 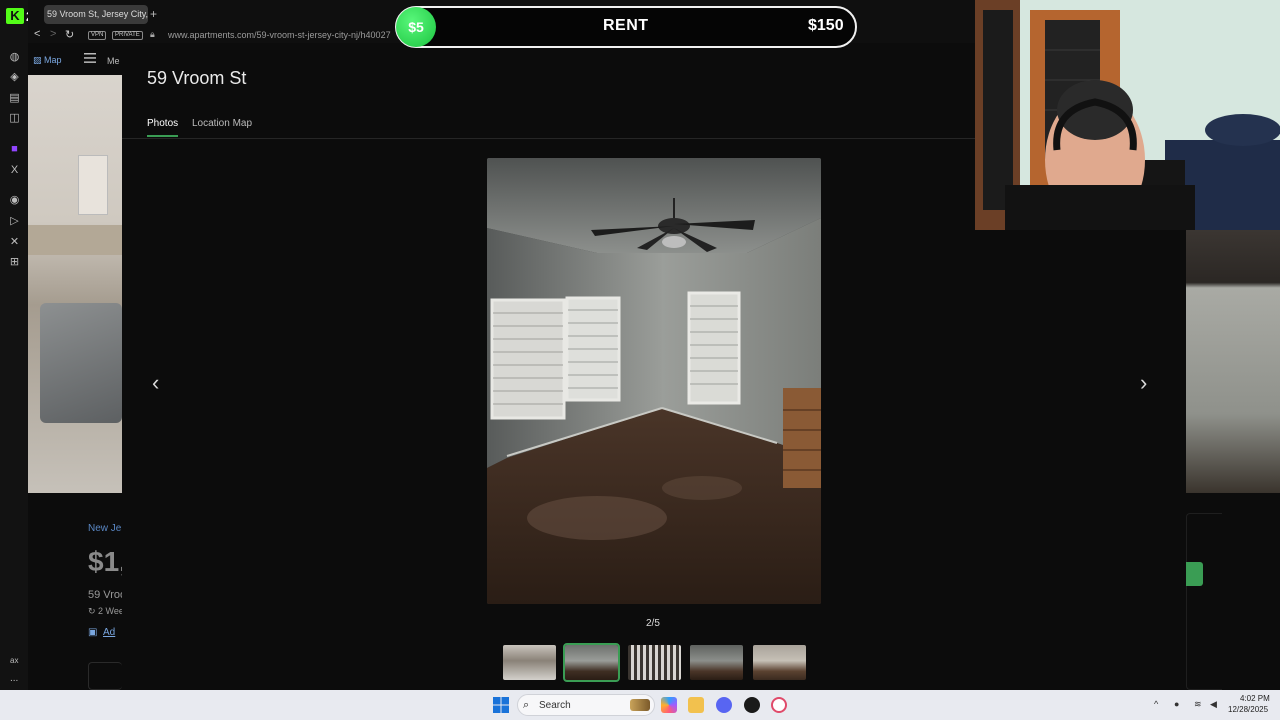 I want to click on divider, so click(x=548, y=138).